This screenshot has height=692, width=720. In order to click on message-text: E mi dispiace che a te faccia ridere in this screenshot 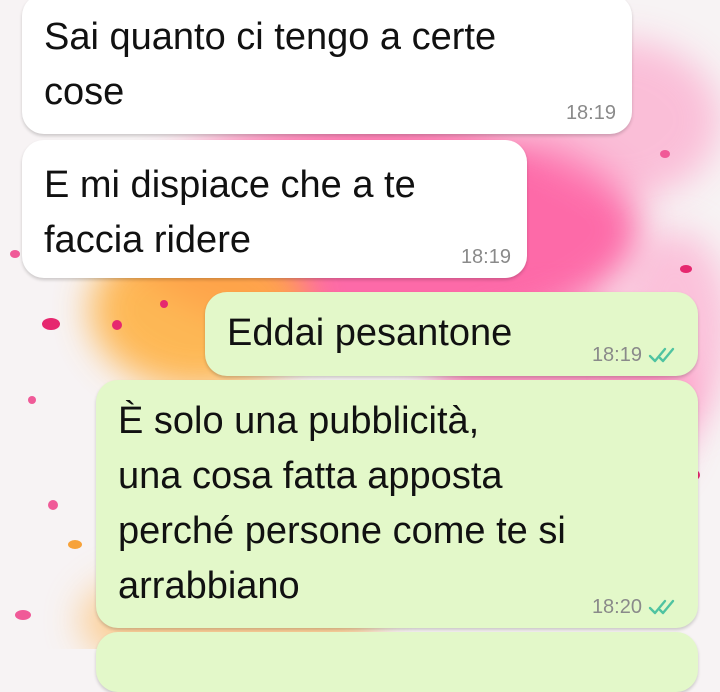, I will do `click(230, 212)`.